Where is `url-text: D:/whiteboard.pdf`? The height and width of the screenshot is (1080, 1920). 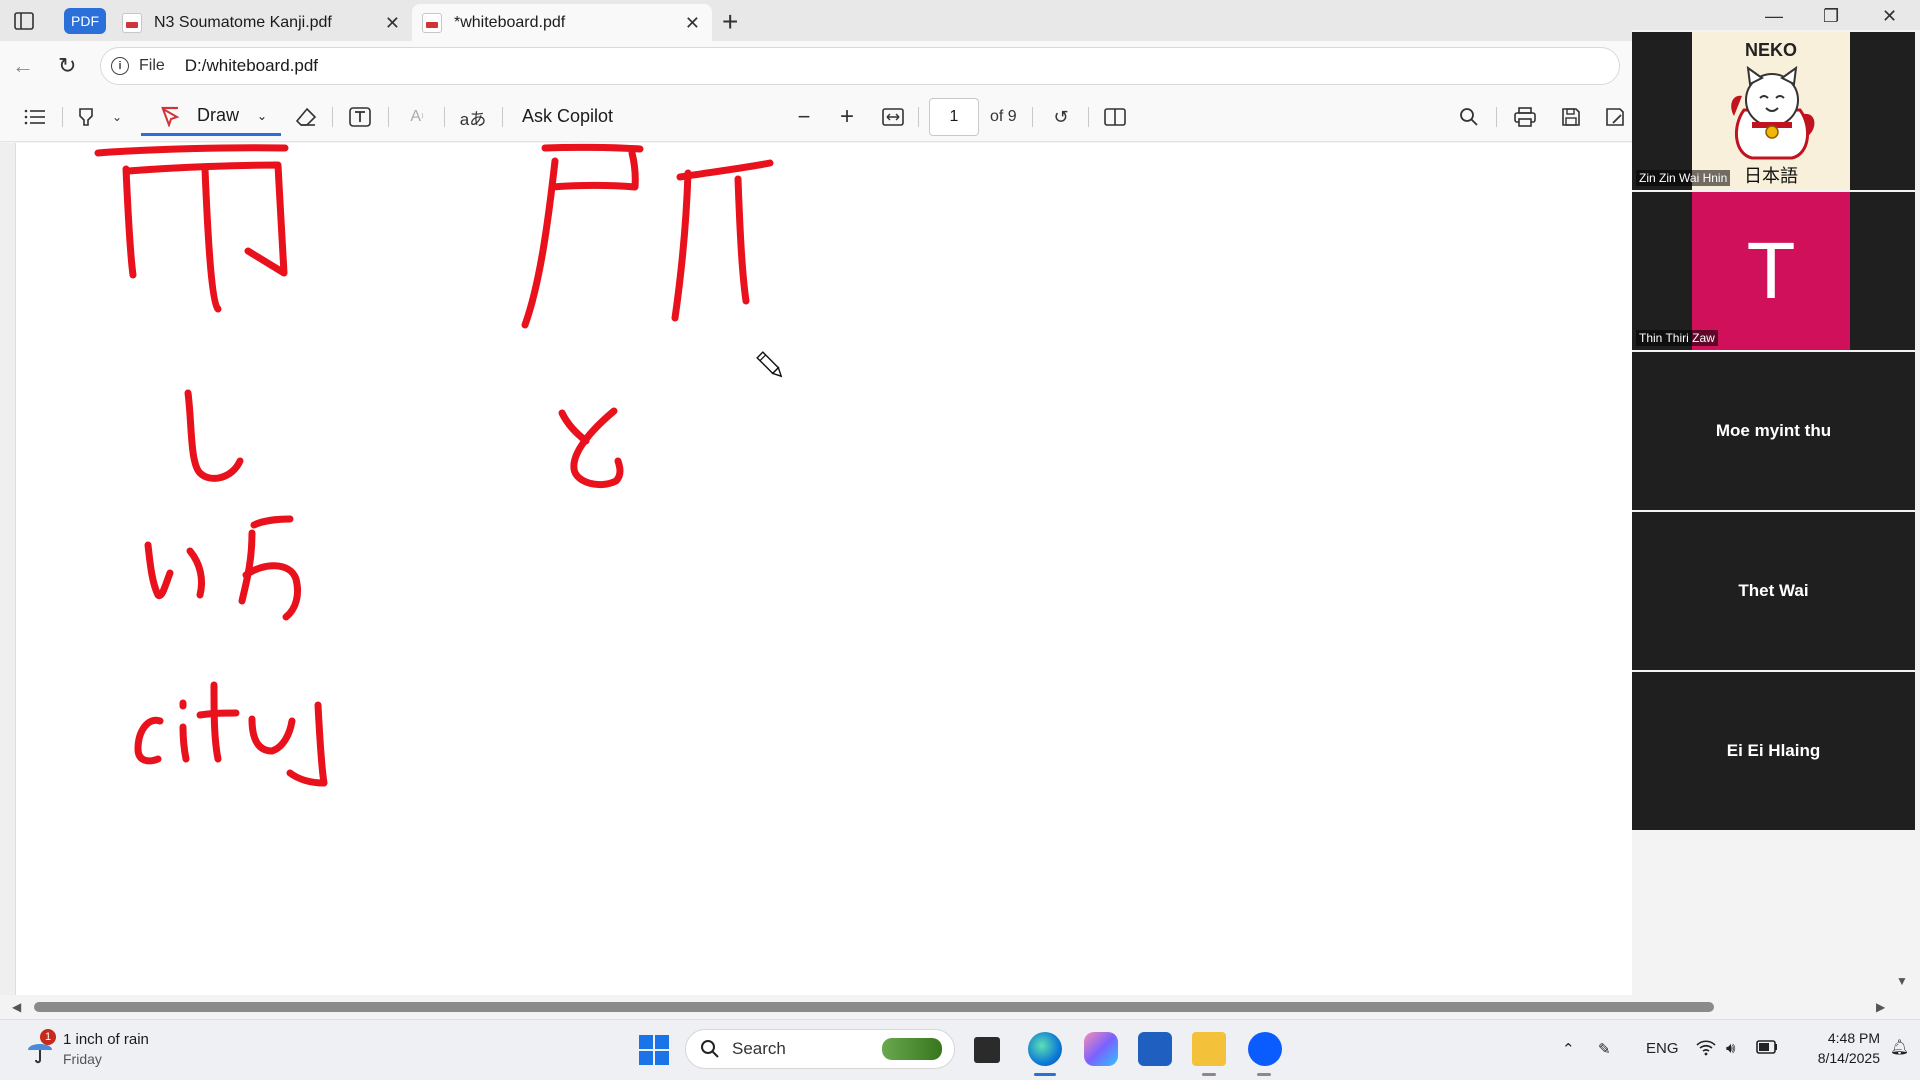 url-text: D:/whiteboard.pdf is located at coordinates (251, 66).